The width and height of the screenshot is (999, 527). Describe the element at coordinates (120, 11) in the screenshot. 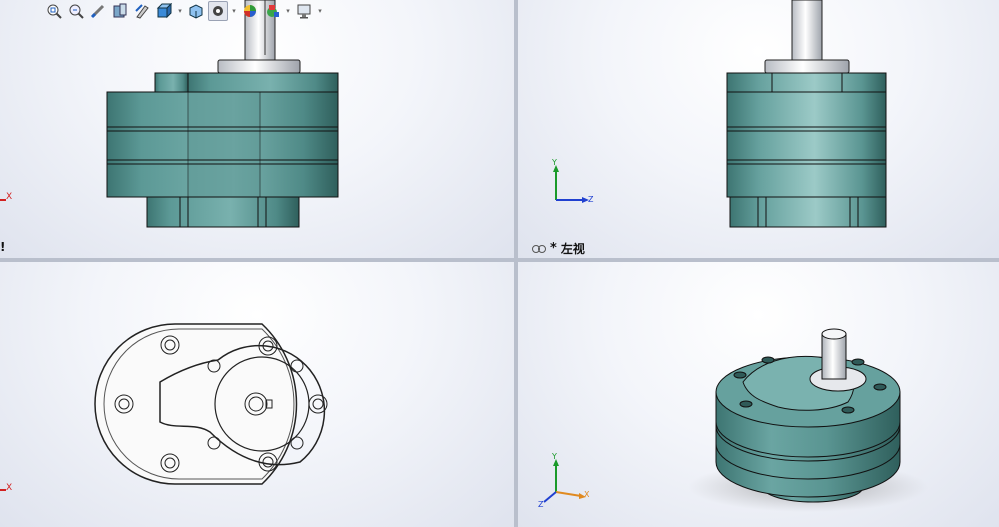

I see `section-view-icon` at that location.